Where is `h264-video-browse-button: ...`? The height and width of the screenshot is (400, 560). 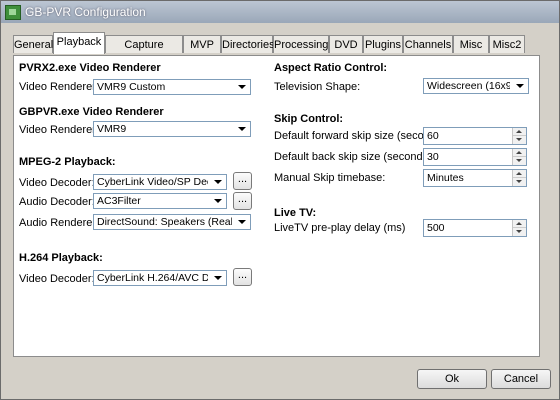
h264-video-browse-button: ... is located at coordinates (242, 277).